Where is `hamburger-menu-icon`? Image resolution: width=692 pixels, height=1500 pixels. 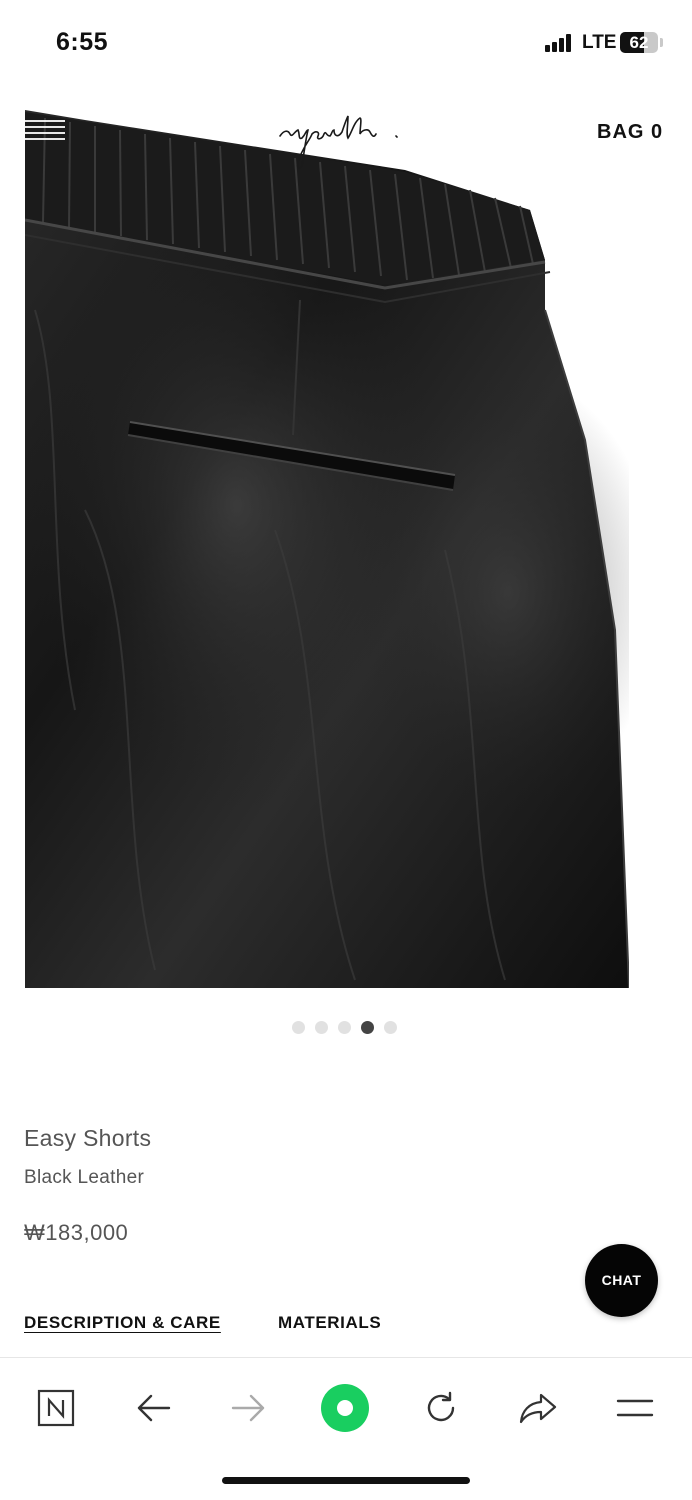
hamburger-menu-icon is located at coordinates (45, 132).